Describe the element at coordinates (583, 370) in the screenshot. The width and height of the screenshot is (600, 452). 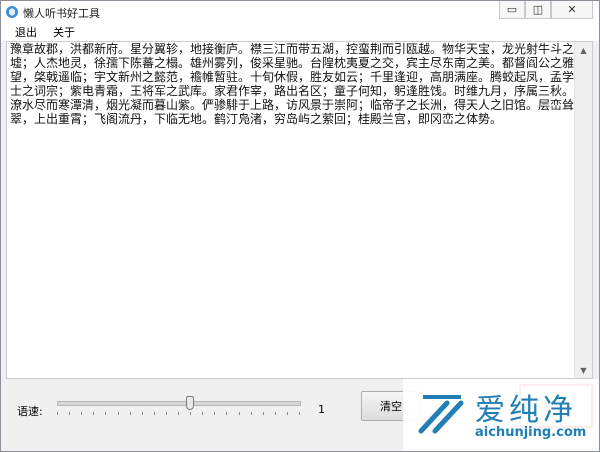
I see `scroll-down-icon: ▼` at that location.